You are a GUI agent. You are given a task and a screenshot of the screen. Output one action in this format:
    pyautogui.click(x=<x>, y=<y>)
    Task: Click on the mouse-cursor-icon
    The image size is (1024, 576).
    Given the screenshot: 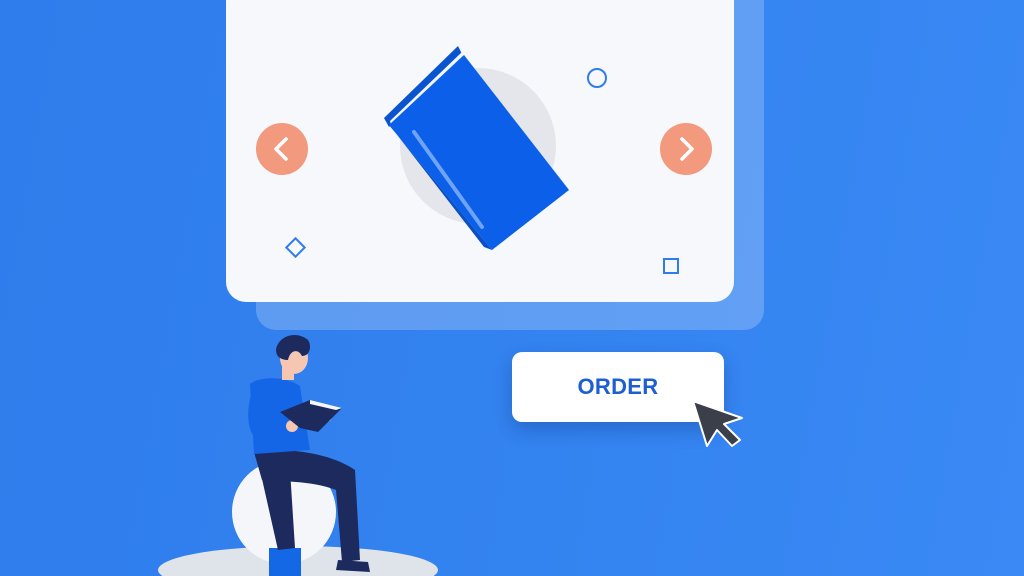 What is the action you would take?
    pyautogui.click(x=717, y=423)
    